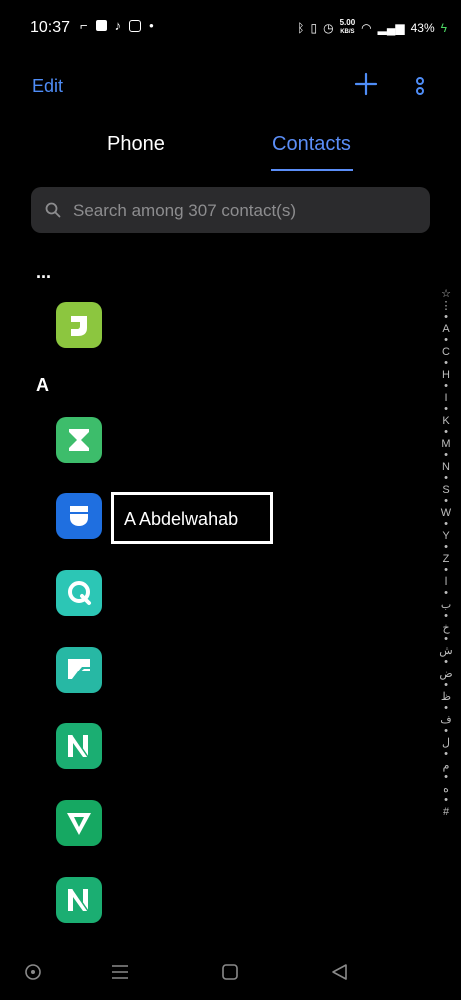 This screenshot has width=461, height=1000. What do you see at coordinates (366, 27) in the screenshot?
I see `wifi-icon: ◠` at bounding box center [366, 27].